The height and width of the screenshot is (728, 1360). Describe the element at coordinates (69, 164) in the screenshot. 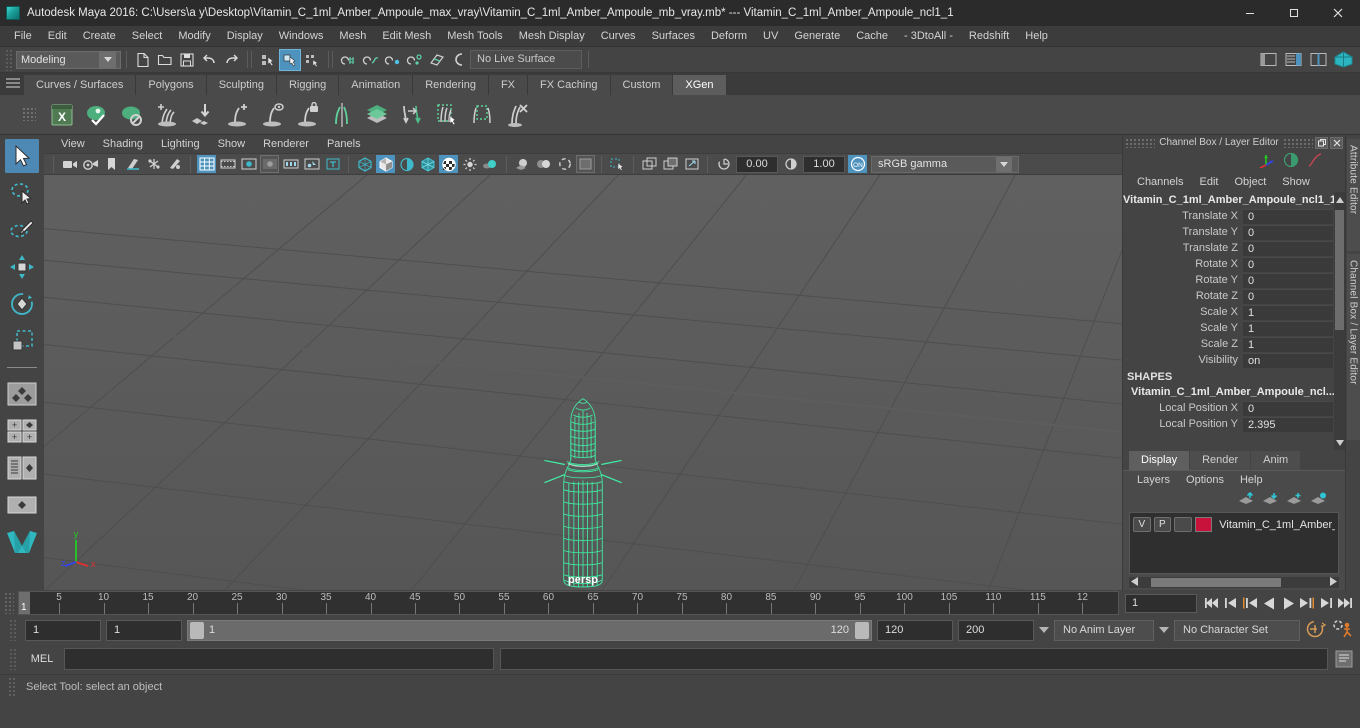

I see `select-camera-icon` at that location.